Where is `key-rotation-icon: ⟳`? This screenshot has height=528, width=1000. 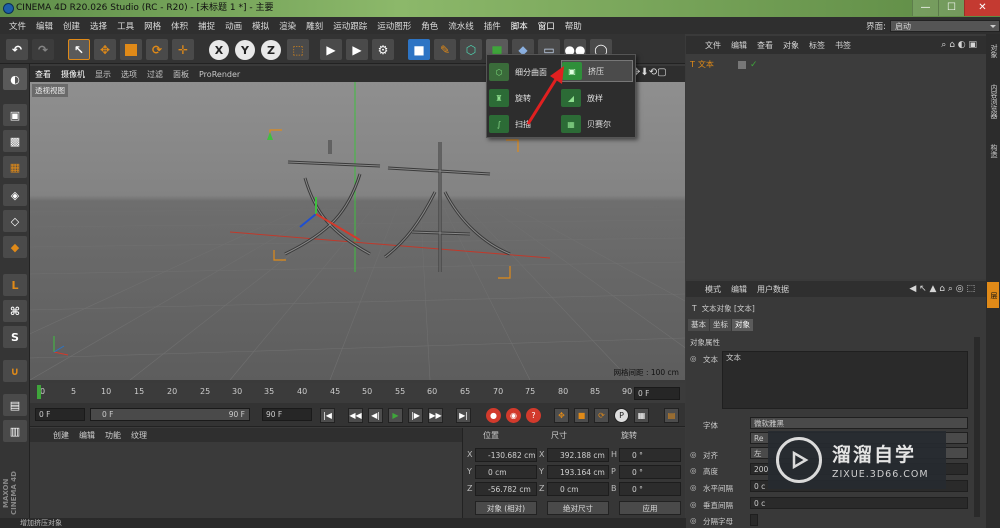
key-rotation-icon: ⟳ is located at coordinates (601, 415).